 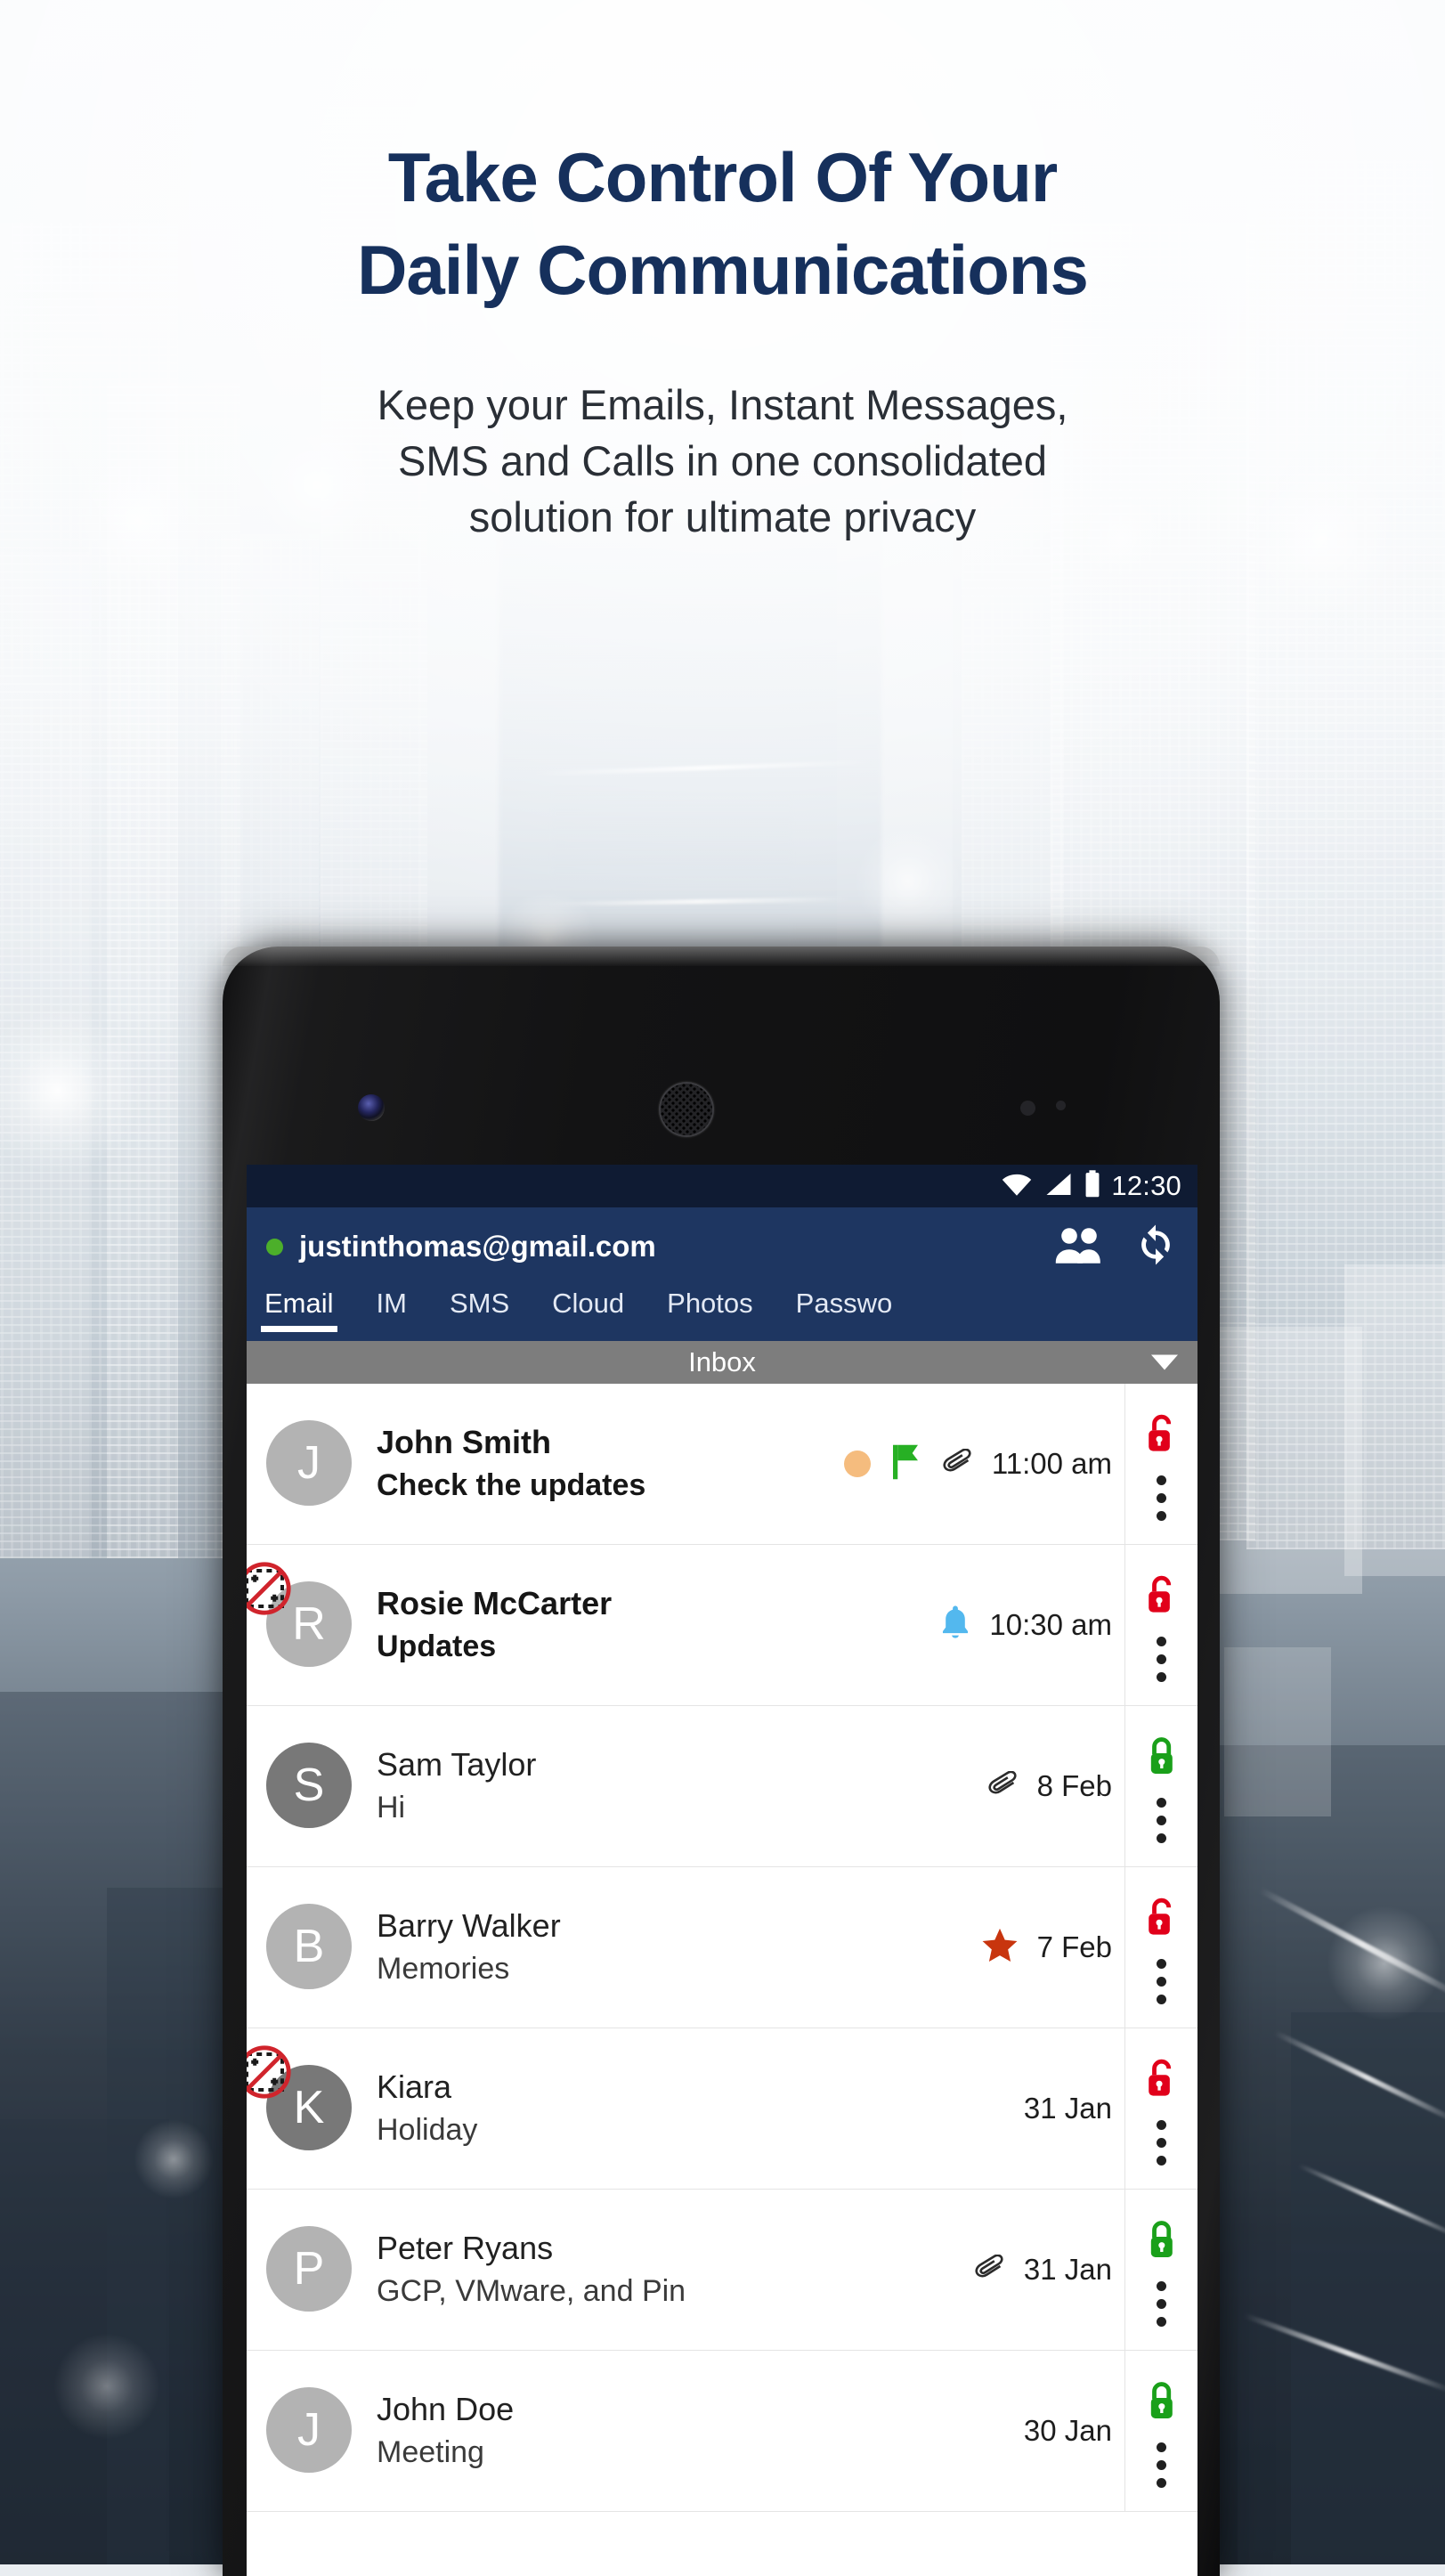 I want to click on avatar: S, so click(x=310, y=1786).